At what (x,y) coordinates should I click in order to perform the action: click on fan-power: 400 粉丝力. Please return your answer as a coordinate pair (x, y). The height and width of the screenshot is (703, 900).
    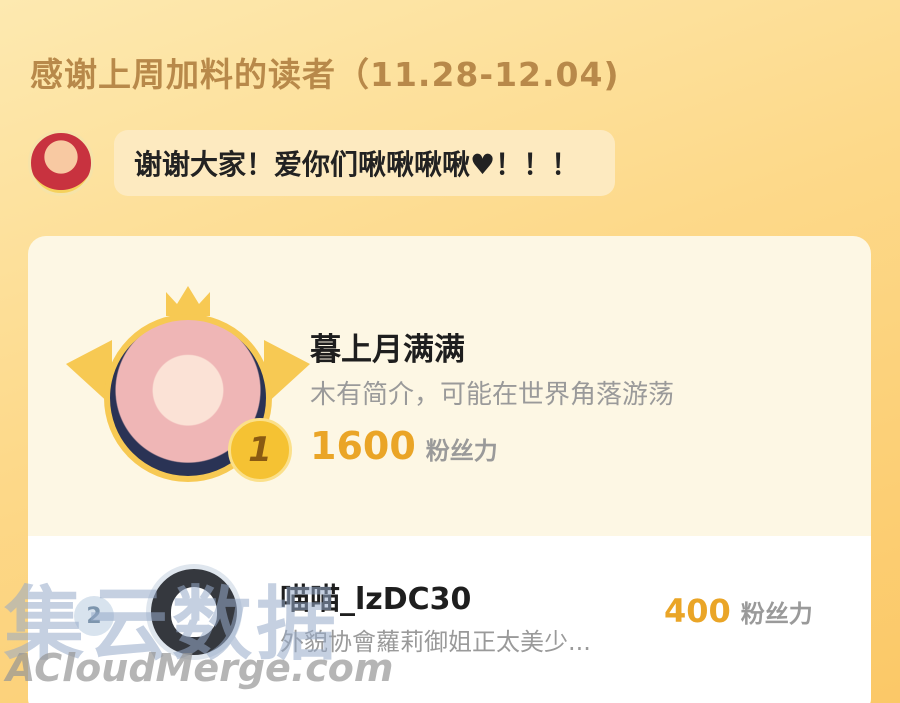
    Looking at the image, I should click on (738, 611).